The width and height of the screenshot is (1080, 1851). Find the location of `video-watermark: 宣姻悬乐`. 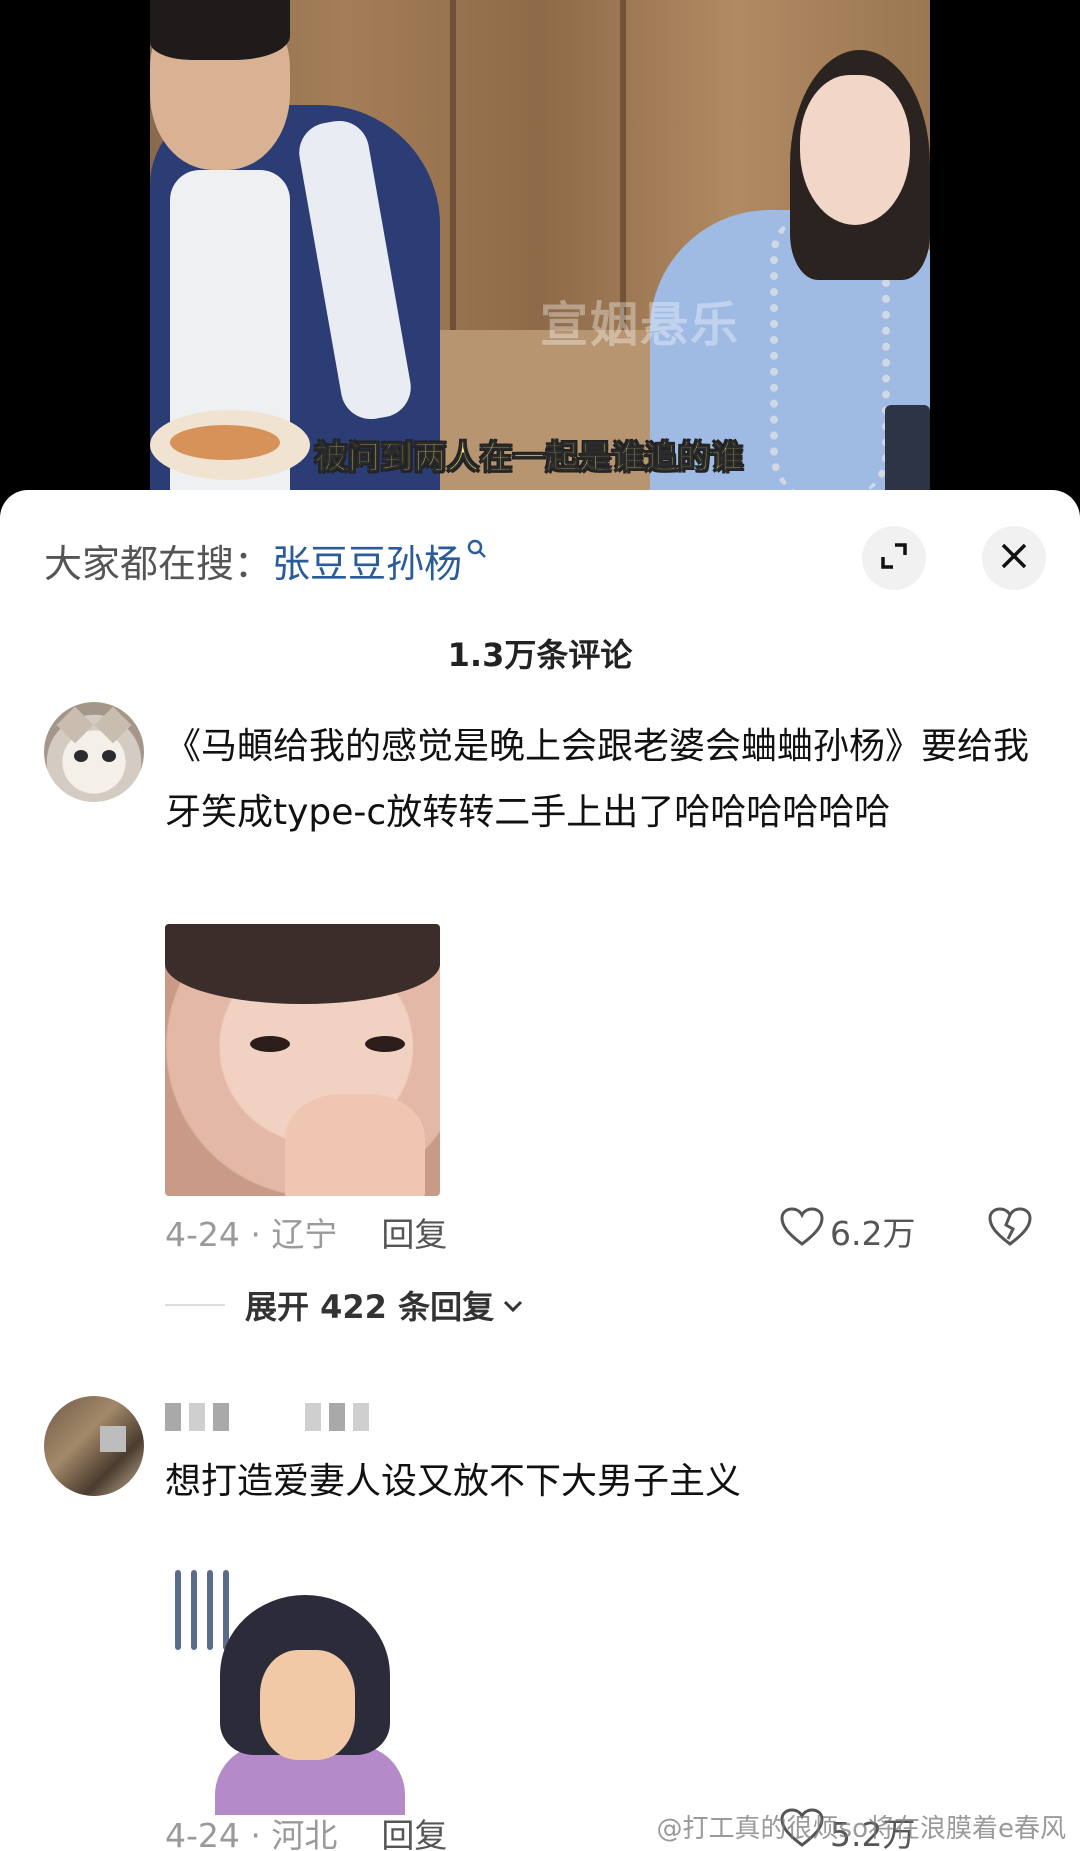

video-watermark: 宣姻悬乐 is located at coordinates (640, 325).